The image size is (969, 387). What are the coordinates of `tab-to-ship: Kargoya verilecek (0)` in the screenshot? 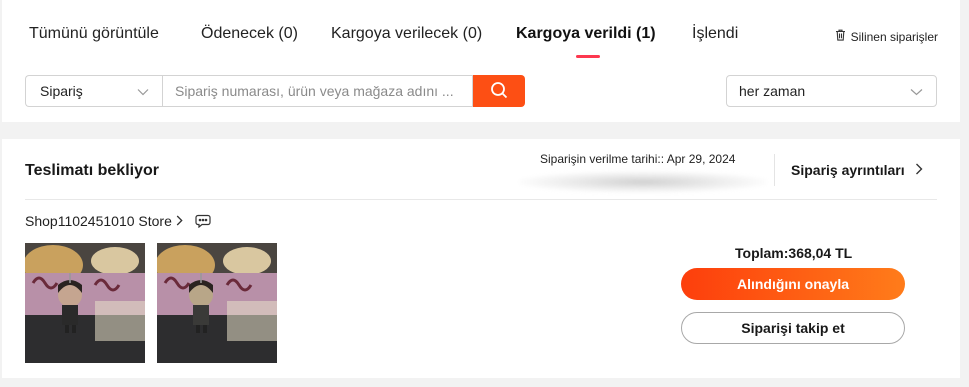 It's located at (406, 34).